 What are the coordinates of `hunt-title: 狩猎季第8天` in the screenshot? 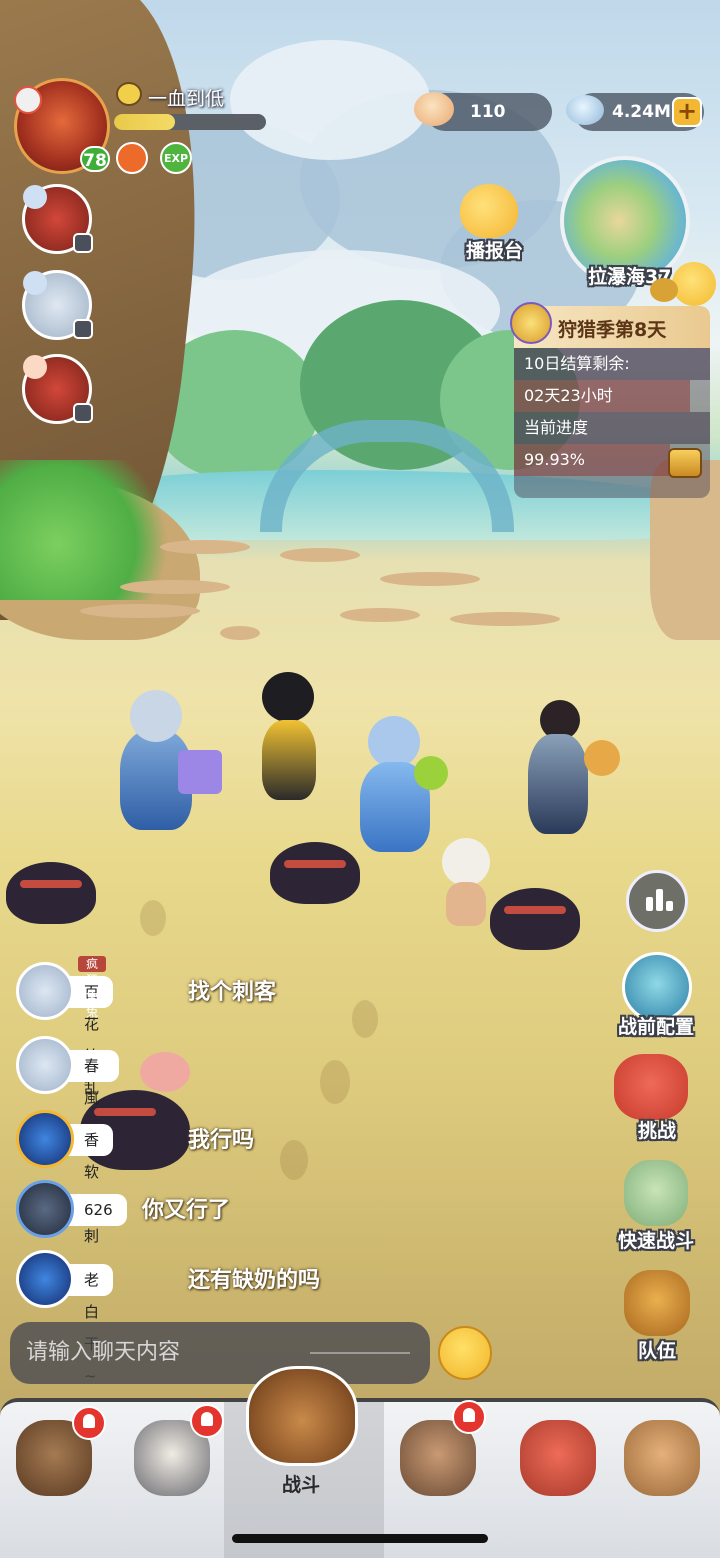 It's located at (612, 330).